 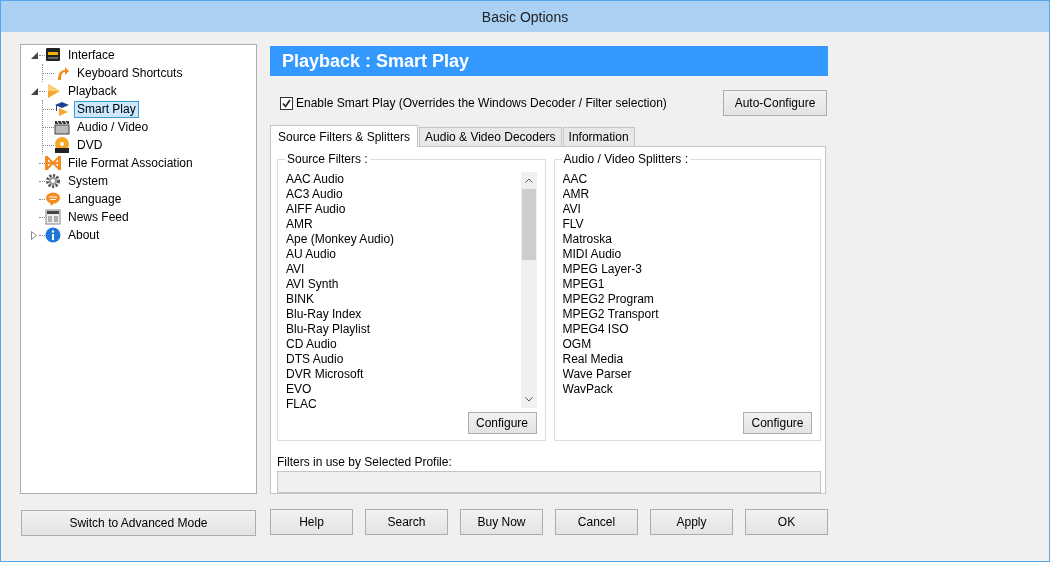 I want to click on play-icon, so click(x=53, y=91).